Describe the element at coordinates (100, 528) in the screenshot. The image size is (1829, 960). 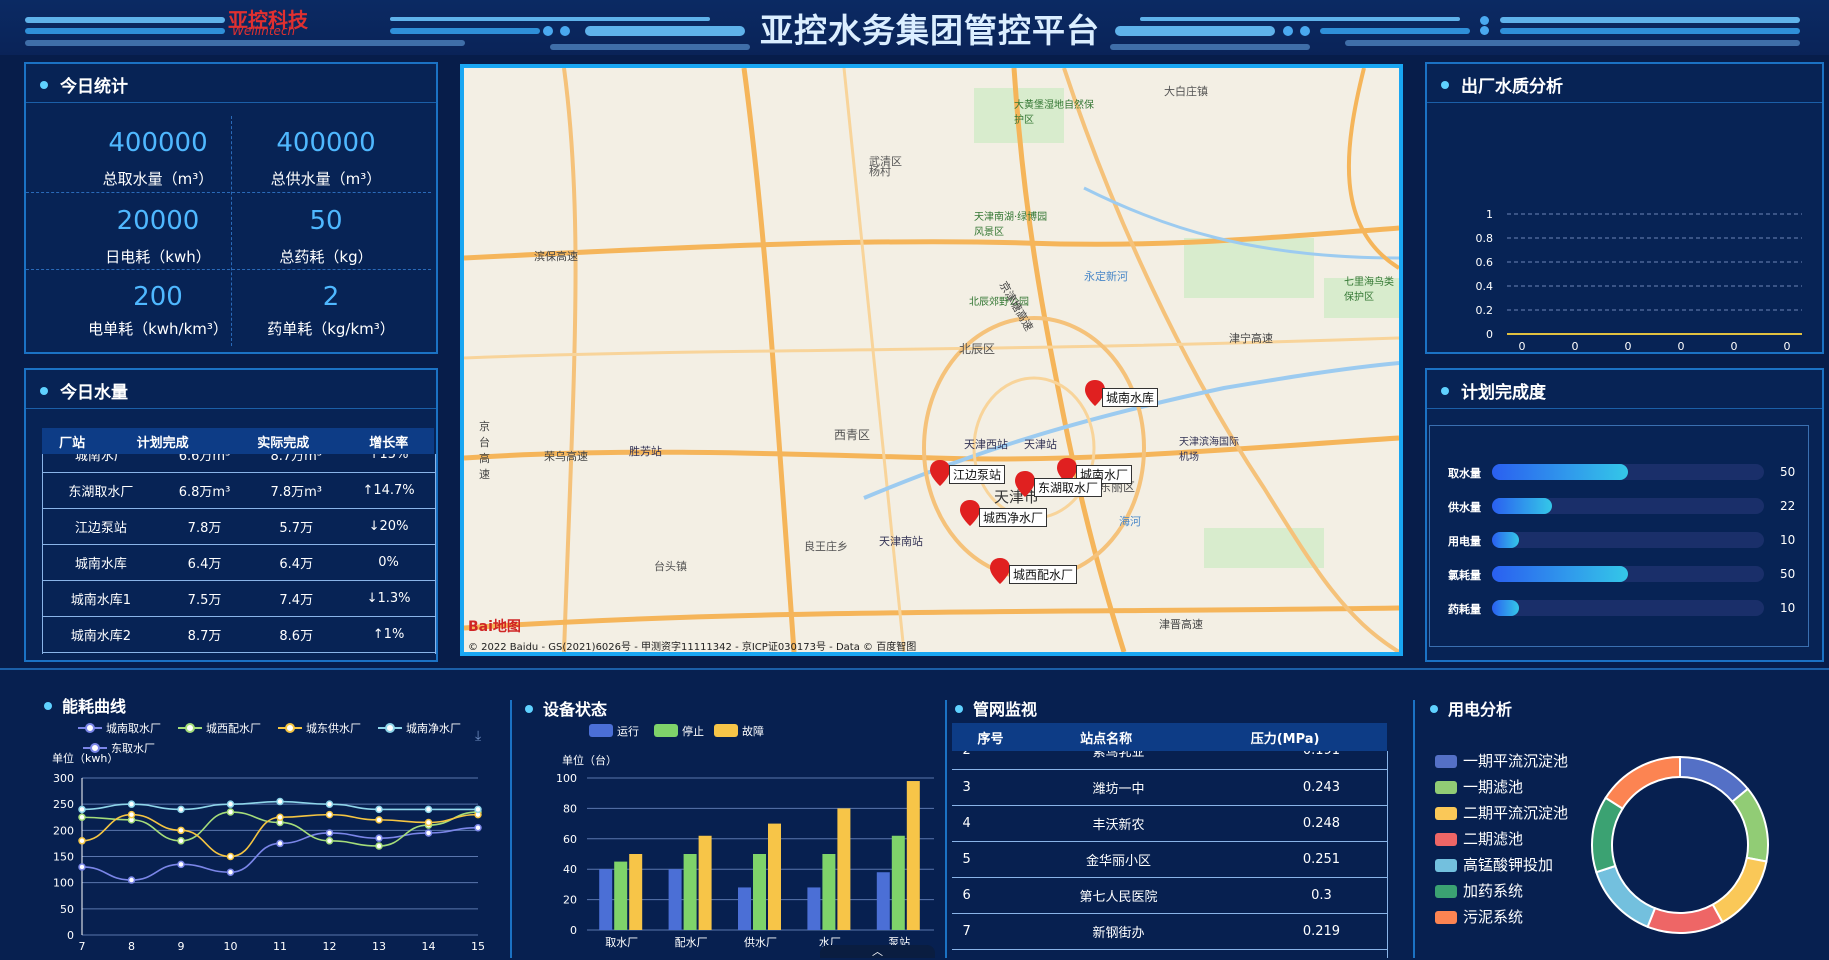
I see `cell: 江边泵站` at that location.